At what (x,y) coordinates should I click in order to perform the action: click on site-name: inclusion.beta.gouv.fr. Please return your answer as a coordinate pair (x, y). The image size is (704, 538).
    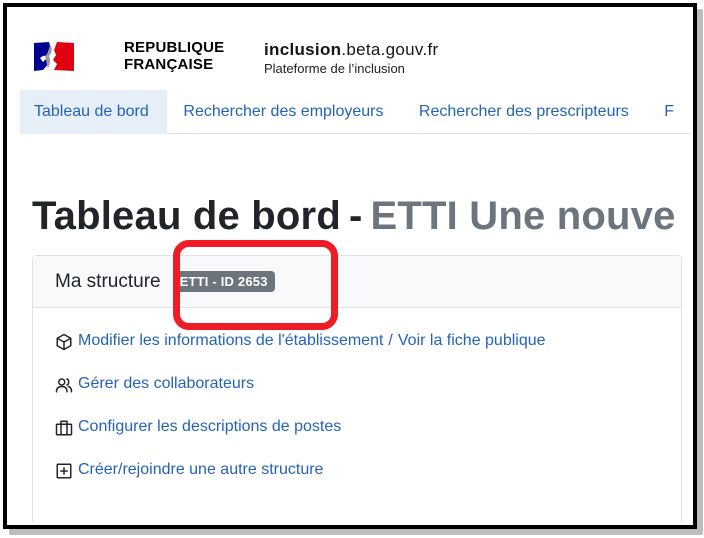
    Looking at the image, I should click on (351, 50).